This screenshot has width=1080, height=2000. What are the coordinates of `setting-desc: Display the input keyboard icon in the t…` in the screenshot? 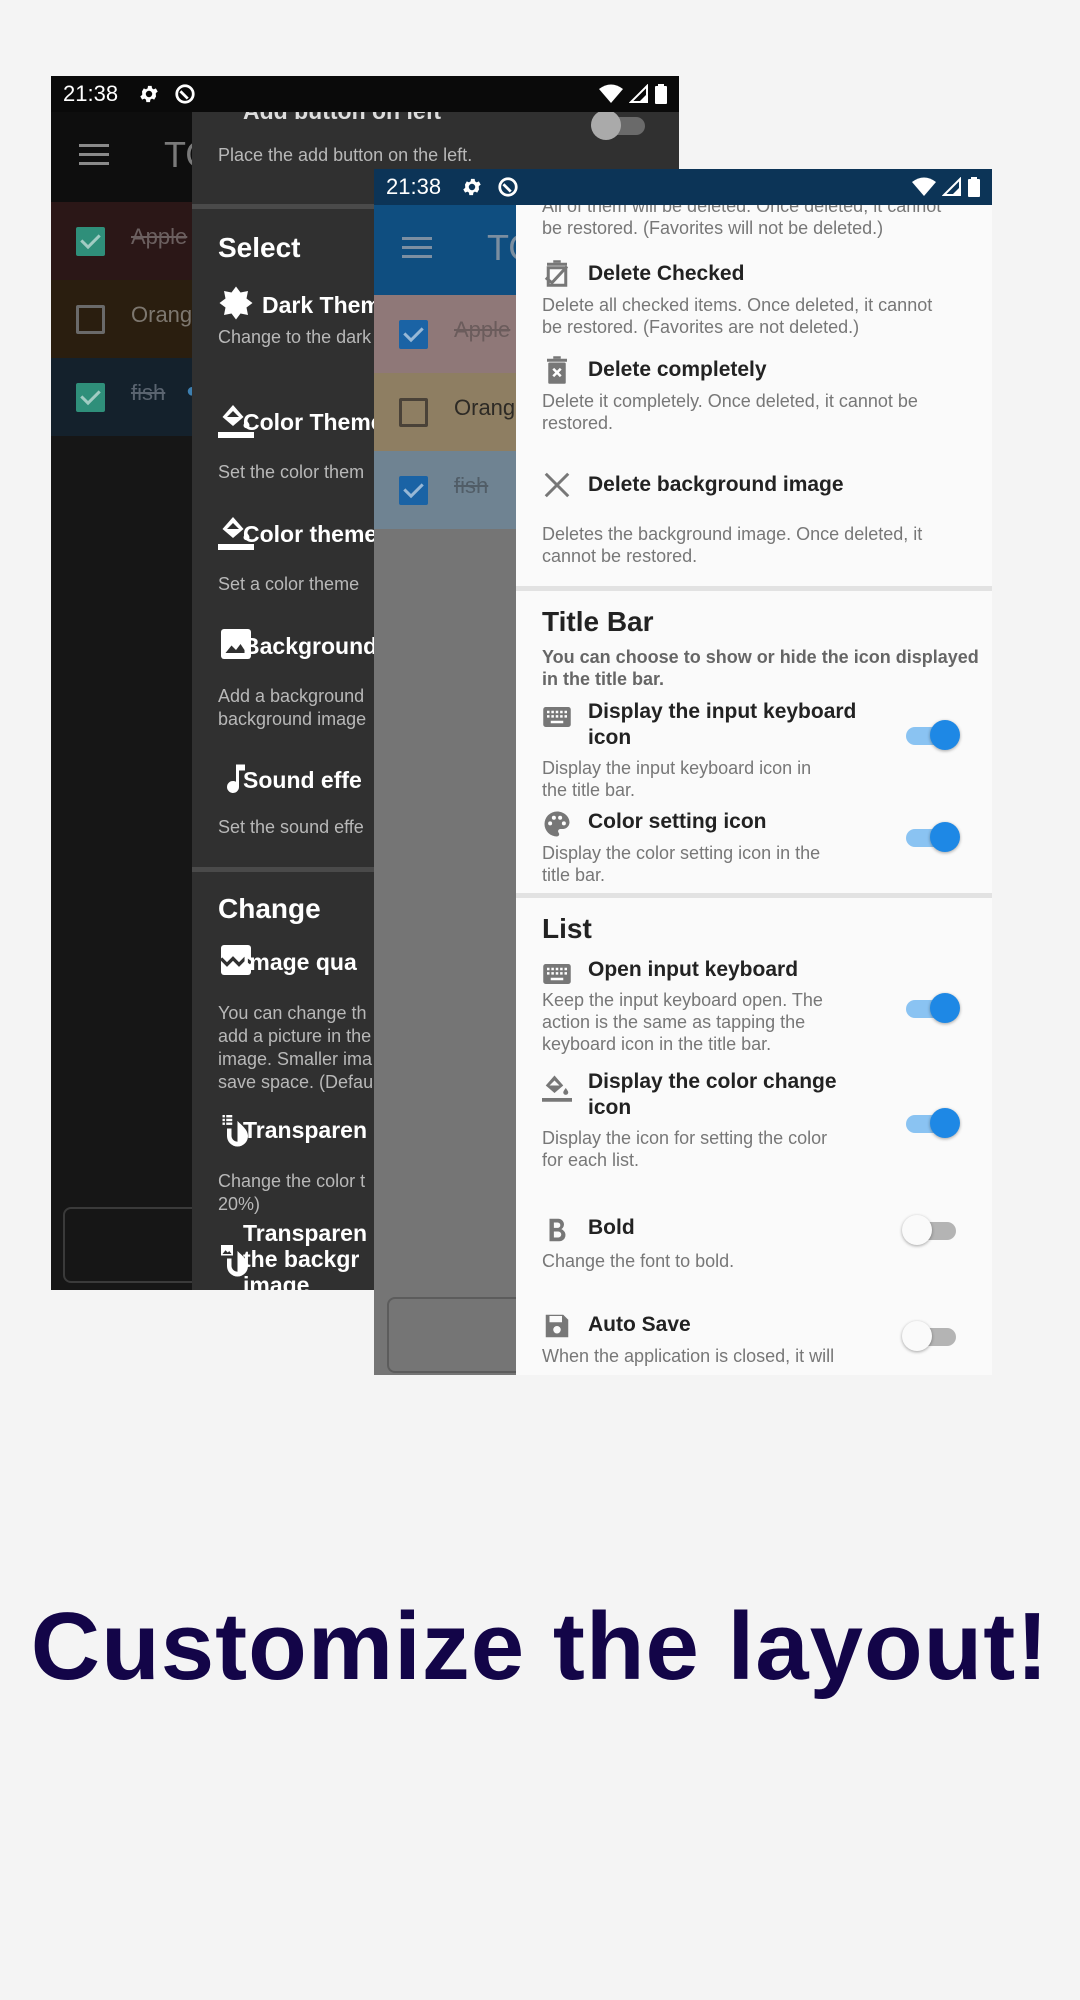 It's located at (677, 779).